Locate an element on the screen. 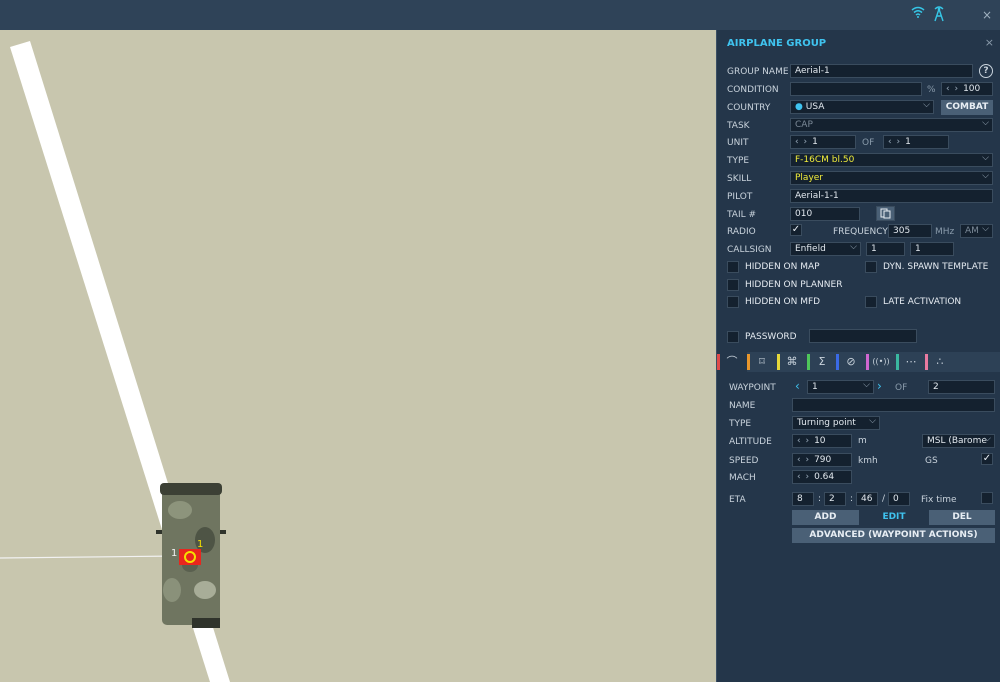 The width and height of the screenshot is (1000, 682). combat-button: COMBAT is located at coordinates (967, 107).